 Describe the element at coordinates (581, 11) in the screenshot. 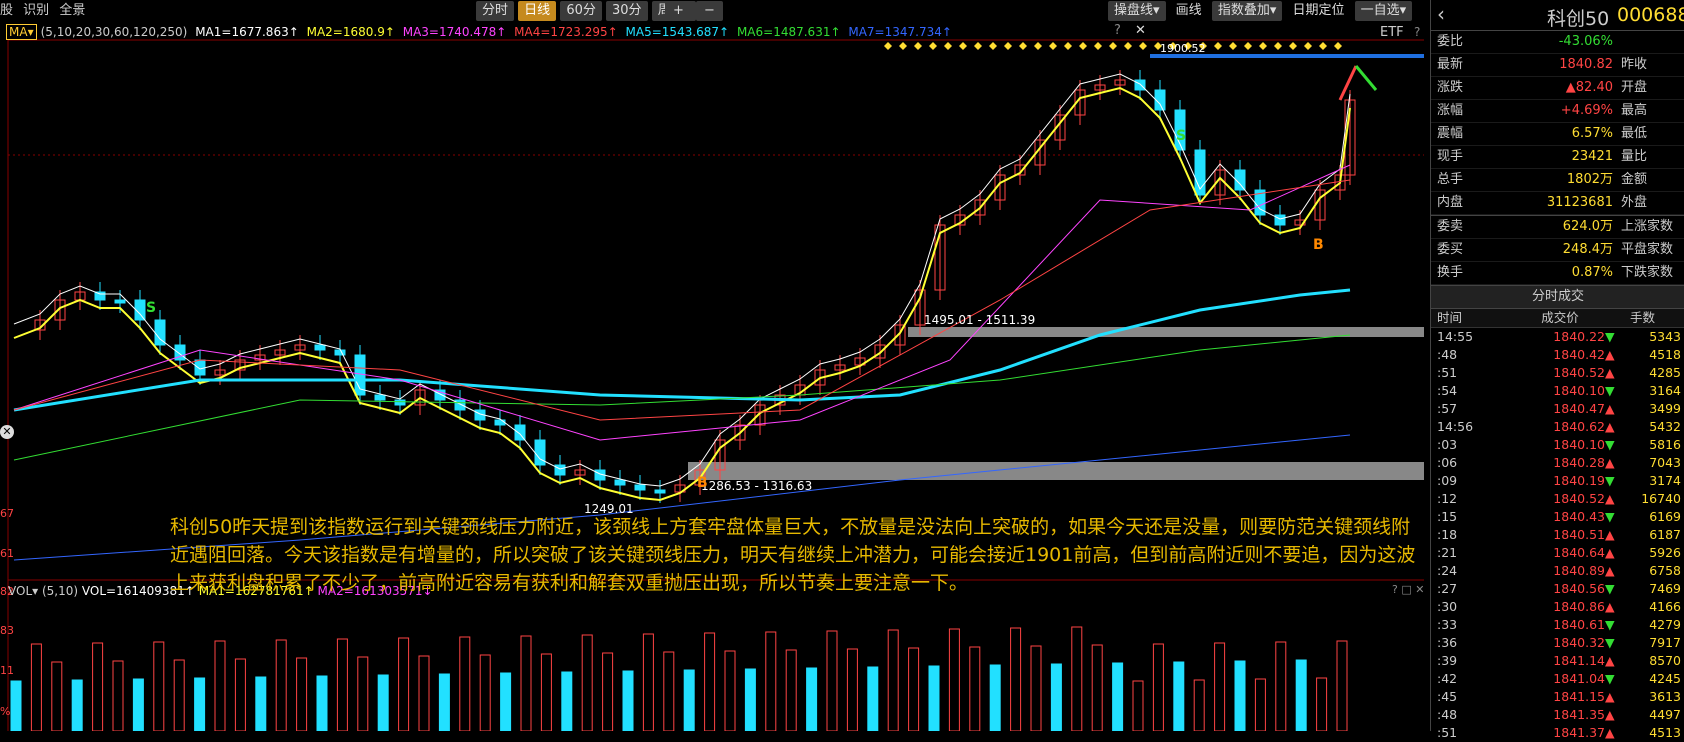

I see `tab-60min: 60分` at that location.